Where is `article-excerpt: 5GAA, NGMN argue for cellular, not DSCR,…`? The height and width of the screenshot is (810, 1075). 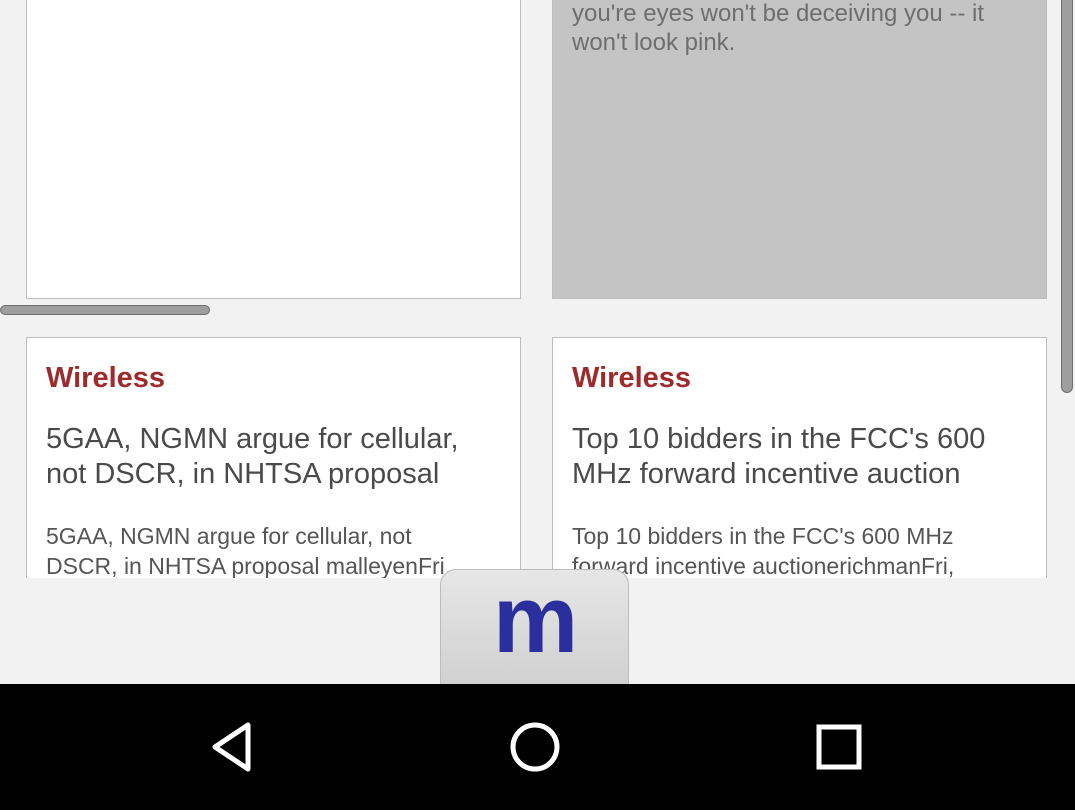
article-excerpt: 5GAA, NGMN argue for cellular, not DSCR,… is located at coordinates (276, 549).